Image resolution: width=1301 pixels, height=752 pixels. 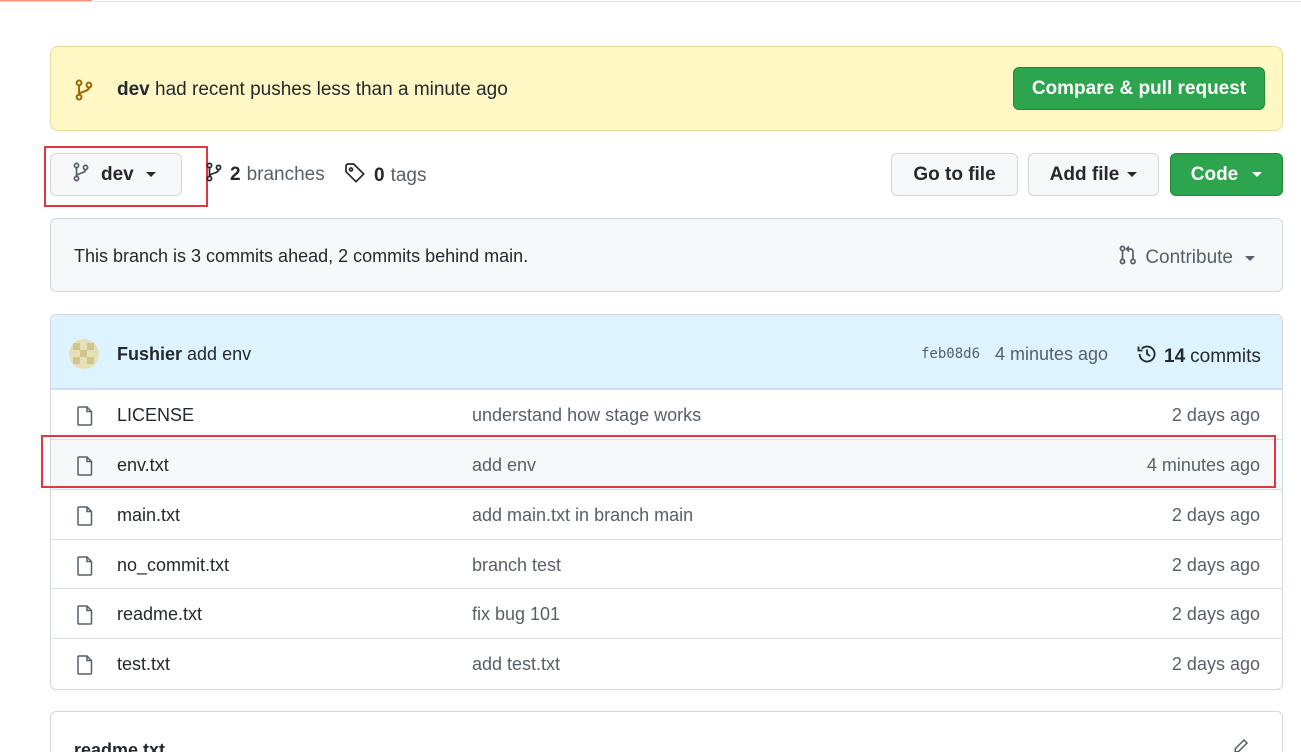 What do you see at coordinates (149, 354) in the screenshot?
I see `commit-author-link: Fushier` at bounding box center [149, 354].